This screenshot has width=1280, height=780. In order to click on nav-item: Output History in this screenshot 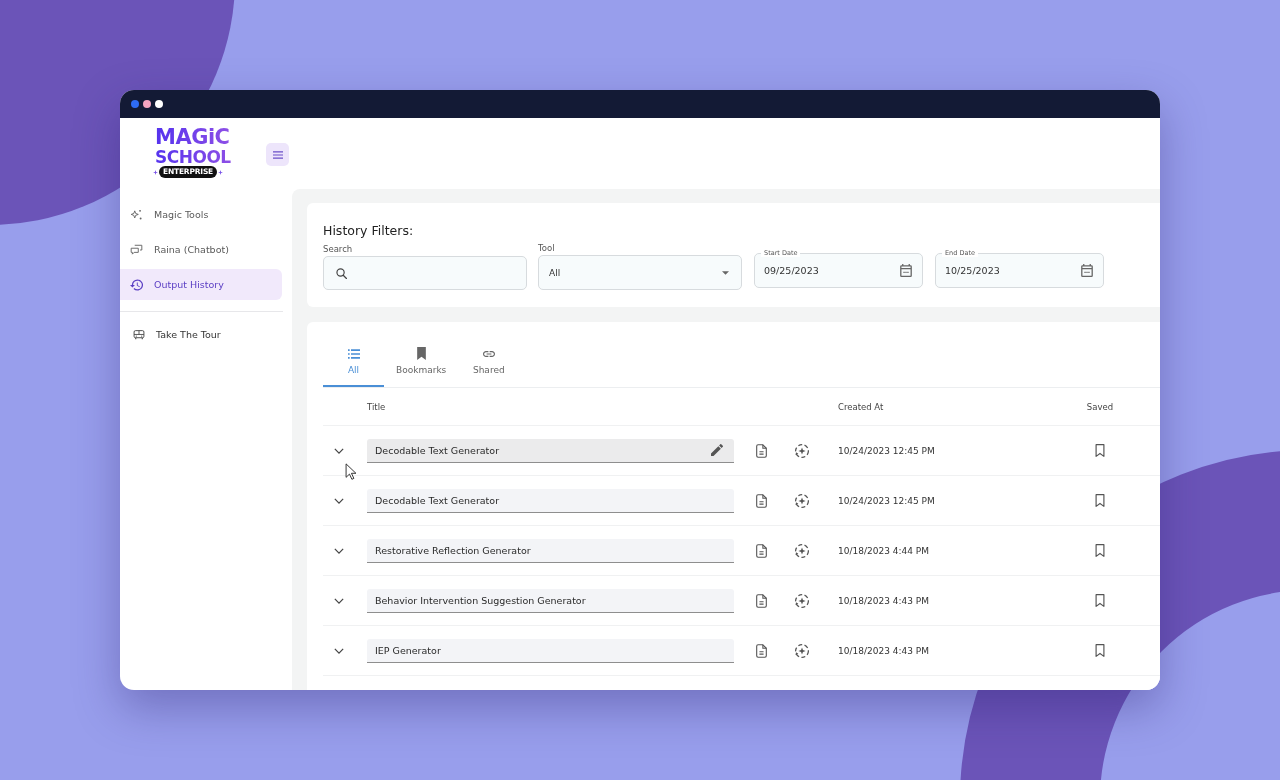, I will do `click(201, 284)`.